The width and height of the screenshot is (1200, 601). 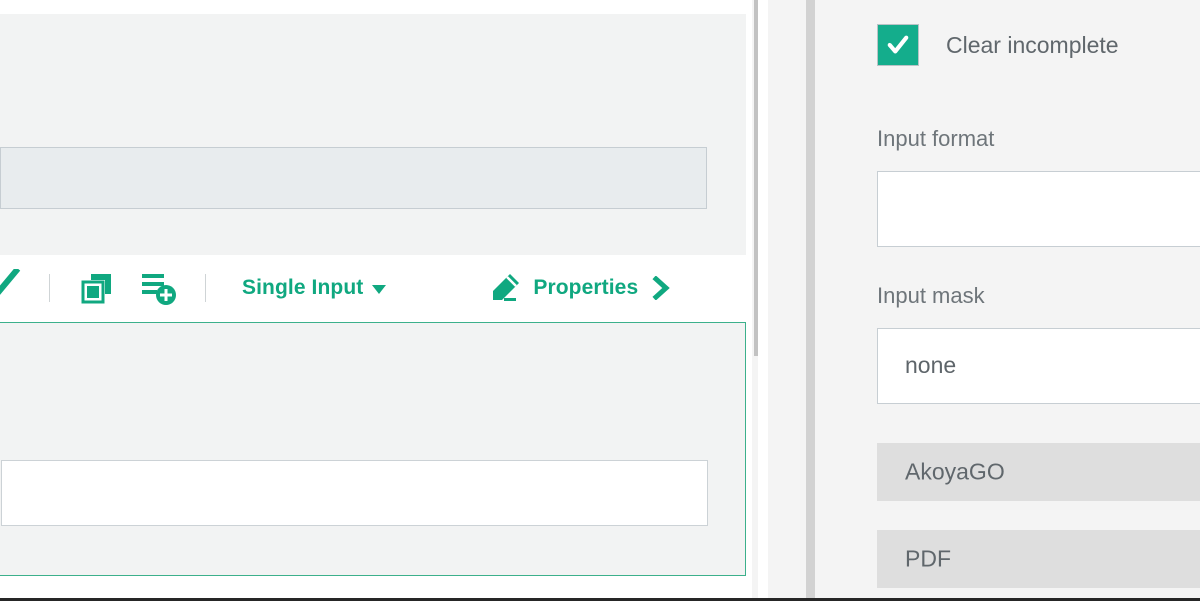 What do you see at coordinates (505, 288) in the screenshot?
I see `pencil-edit-icon` at bounding box center [505, 288].